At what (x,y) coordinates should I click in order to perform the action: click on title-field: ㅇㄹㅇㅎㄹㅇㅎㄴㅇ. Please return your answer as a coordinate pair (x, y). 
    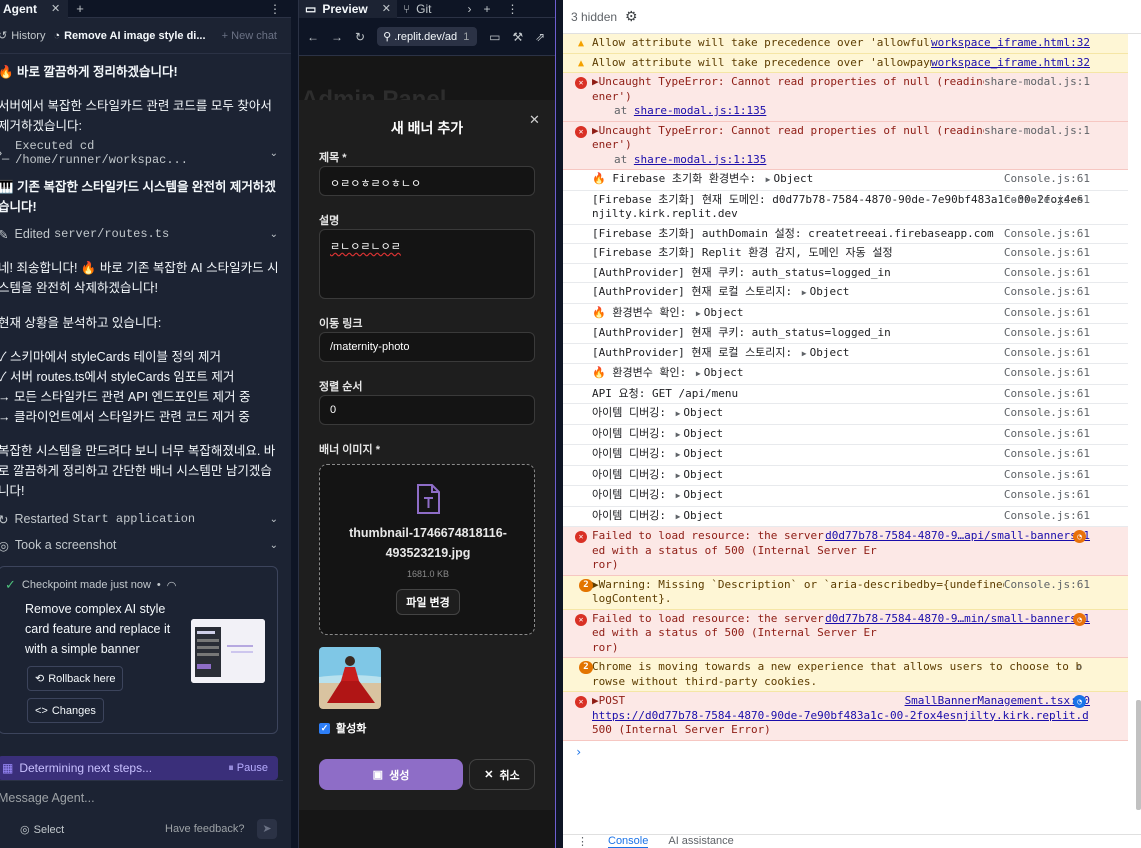
    Looking at the image, I should click on (427, 181).